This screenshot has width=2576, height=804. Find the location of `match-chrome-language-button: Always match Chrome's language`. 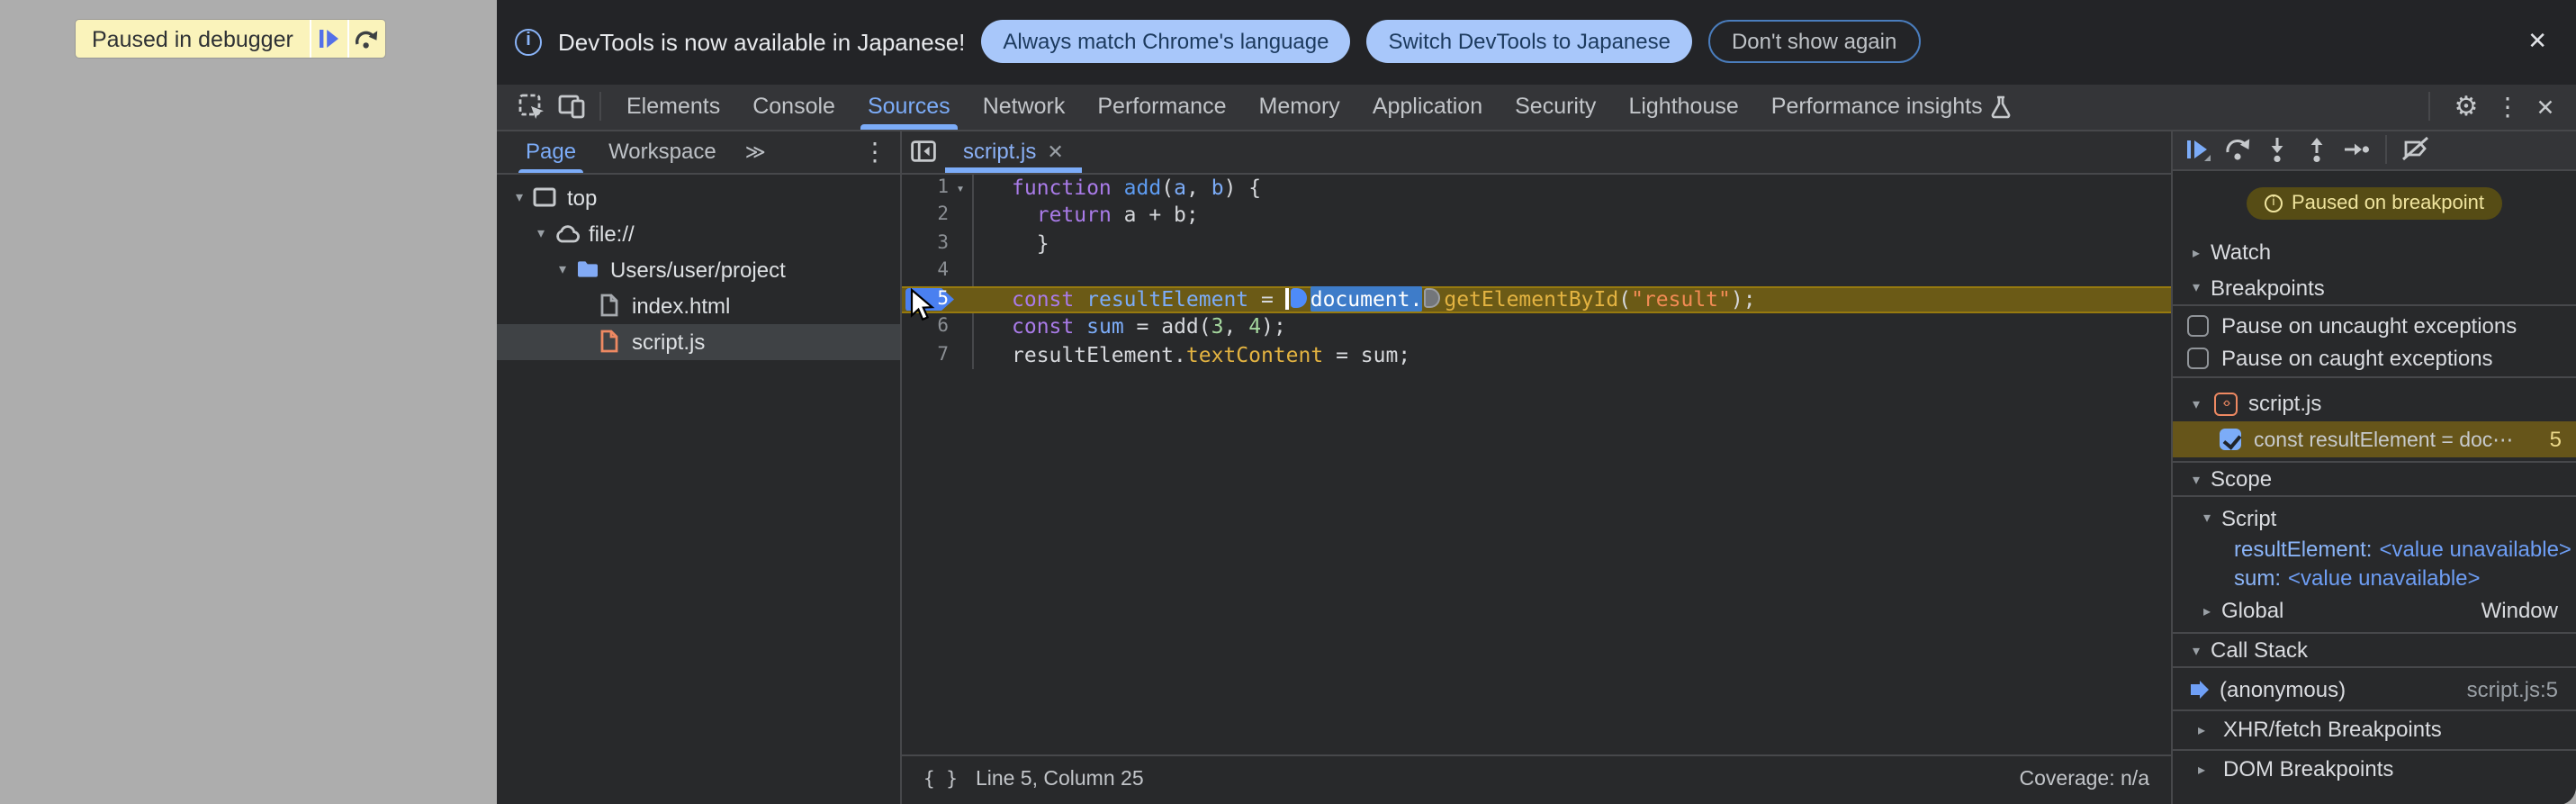

match-chrome-language-button: Always match Chrome's language is located at coordinates (1166, 42).